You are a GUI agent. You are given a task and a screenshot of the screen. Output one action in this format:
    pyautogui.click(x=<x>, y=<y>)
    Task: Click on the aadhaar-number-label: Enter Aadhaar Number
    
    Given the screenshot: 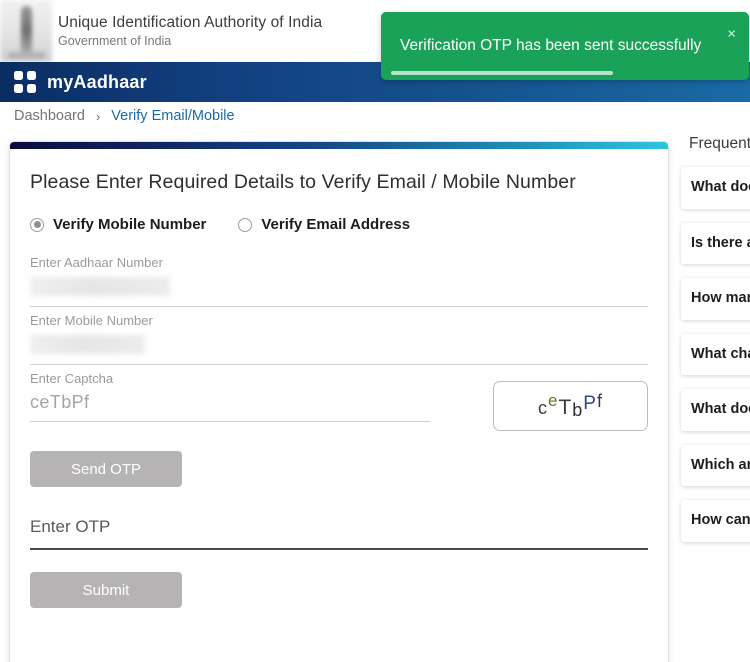 What is the action you would take?
    pyautogui.click(x=96, y=262)
    